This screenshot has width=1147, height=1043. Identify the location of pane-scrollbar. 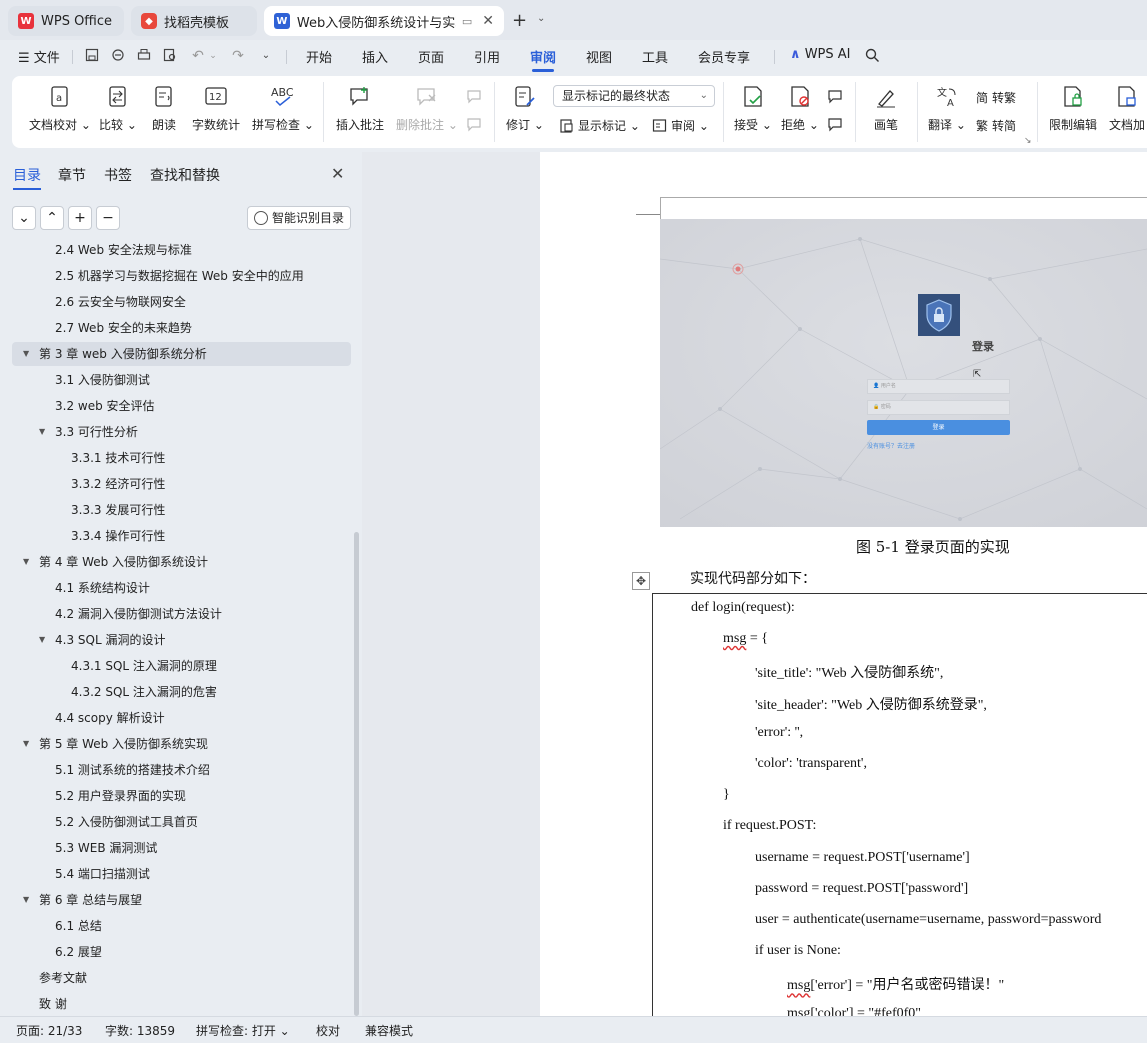
(356, 774).